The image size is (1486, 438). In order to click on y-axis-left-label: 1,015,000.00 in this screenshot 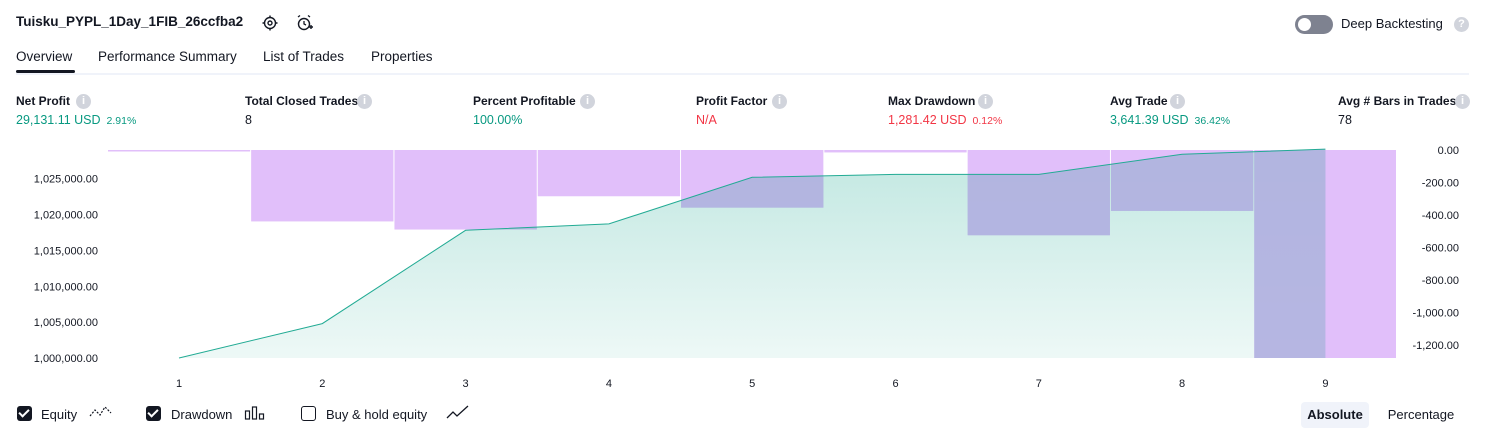, I will do `click(66, 251)`.